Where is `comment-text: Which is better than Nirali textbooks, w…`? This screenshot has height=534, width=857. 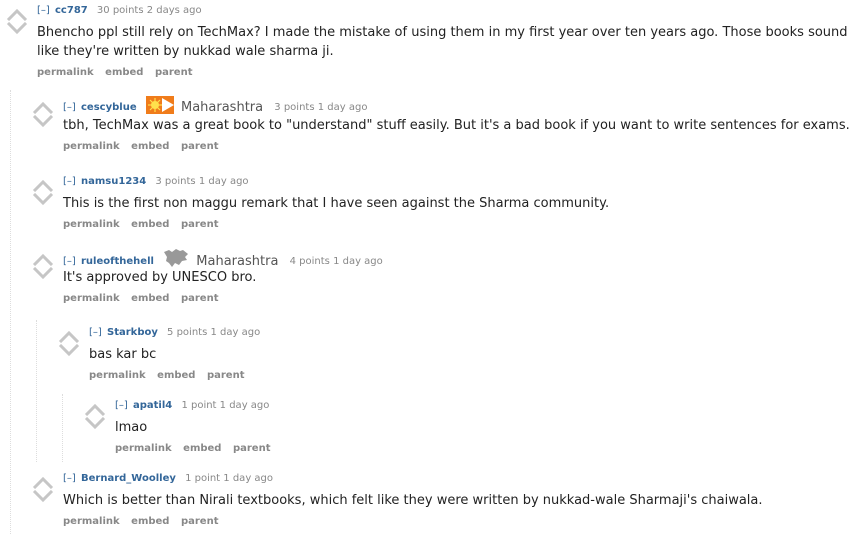 comment-text: Which is better than Nirali textbooks, w… is located at coordinates (413, 500).